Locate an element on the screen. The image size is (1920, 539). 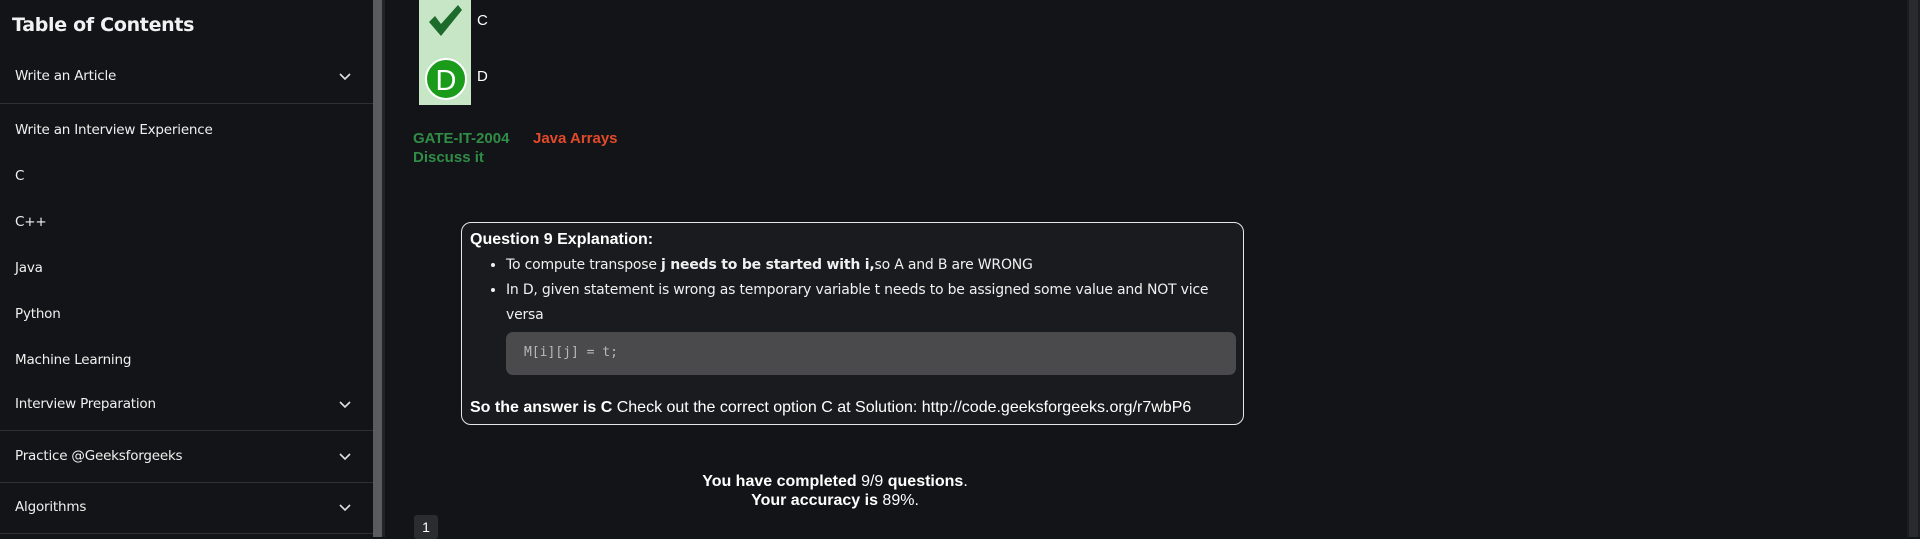
completed-suffix: questions is located at coordinates (923, 481).